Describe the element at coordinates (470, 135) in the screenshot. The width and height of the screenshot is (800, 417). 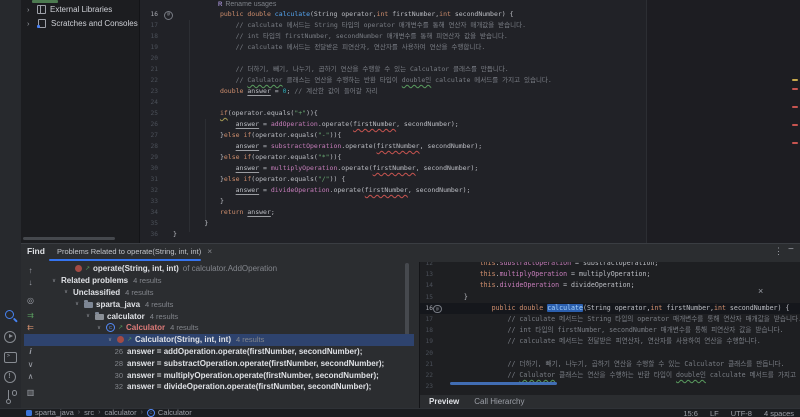
I see `code-line: 27 }else if(operator.equals("-")){` at that location.